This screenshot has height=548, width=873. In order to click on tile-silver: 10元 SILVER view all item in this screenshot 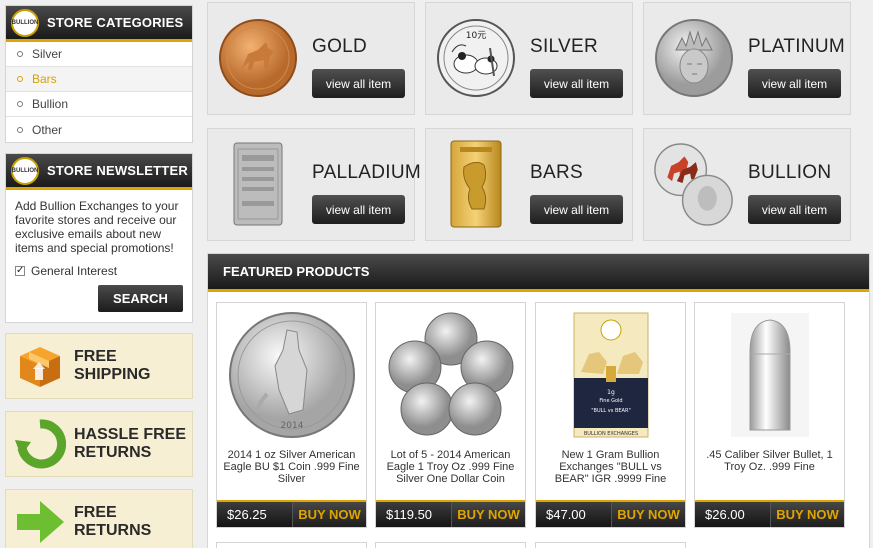, I will do `click(529, 58)`.